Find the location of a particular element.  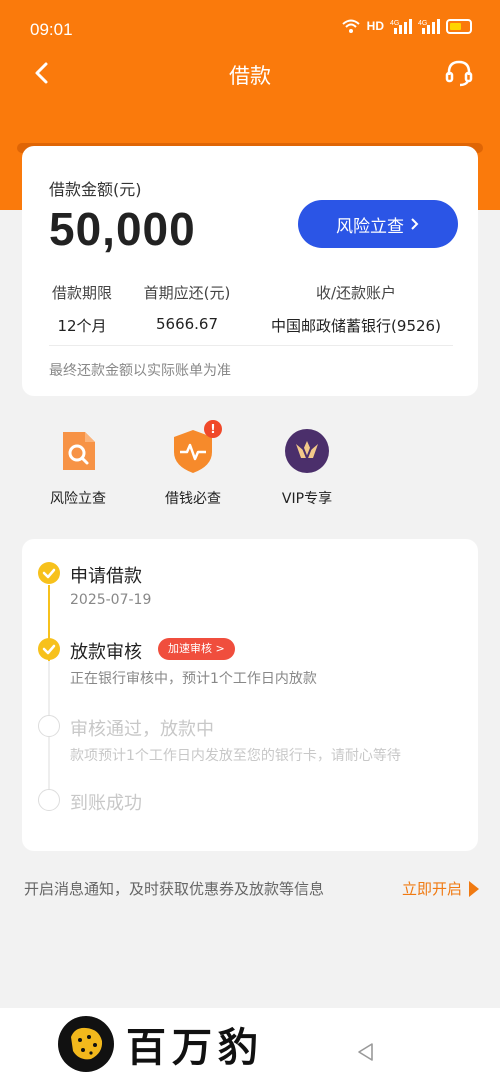

battery-icon is located at coordinates (459, 26).